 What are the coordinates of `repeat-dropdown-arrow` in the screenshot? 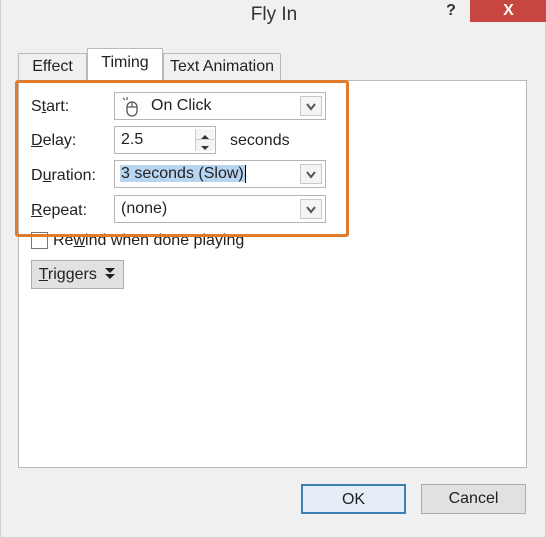 It's located at (311, 209).